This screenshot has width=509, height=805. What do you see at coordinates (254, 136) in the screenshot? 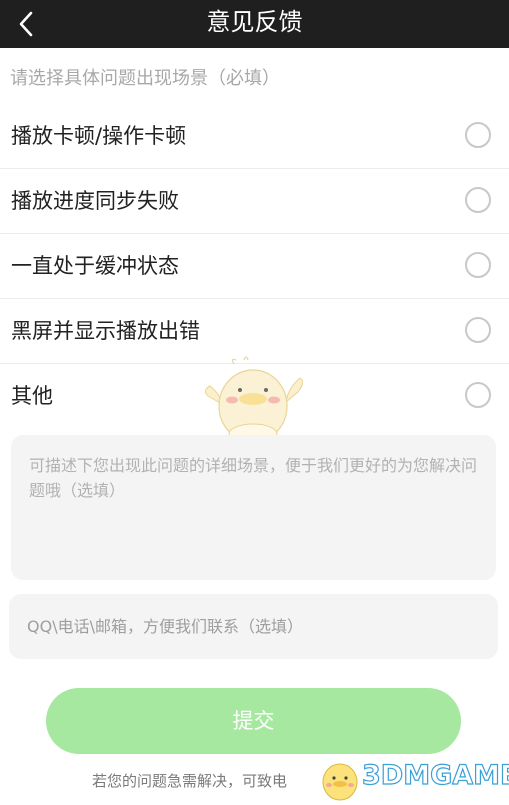
I see `option-playback-lag: 播放卡顿/操作卡顿` at bounding box center [254, 136].